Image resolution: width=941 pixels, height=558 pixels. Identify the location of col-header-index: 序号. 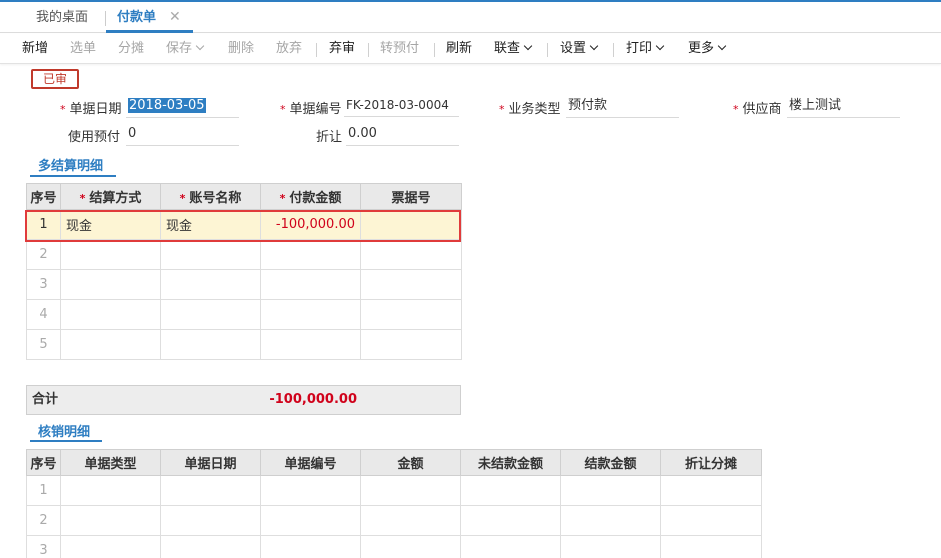
(43, 462).